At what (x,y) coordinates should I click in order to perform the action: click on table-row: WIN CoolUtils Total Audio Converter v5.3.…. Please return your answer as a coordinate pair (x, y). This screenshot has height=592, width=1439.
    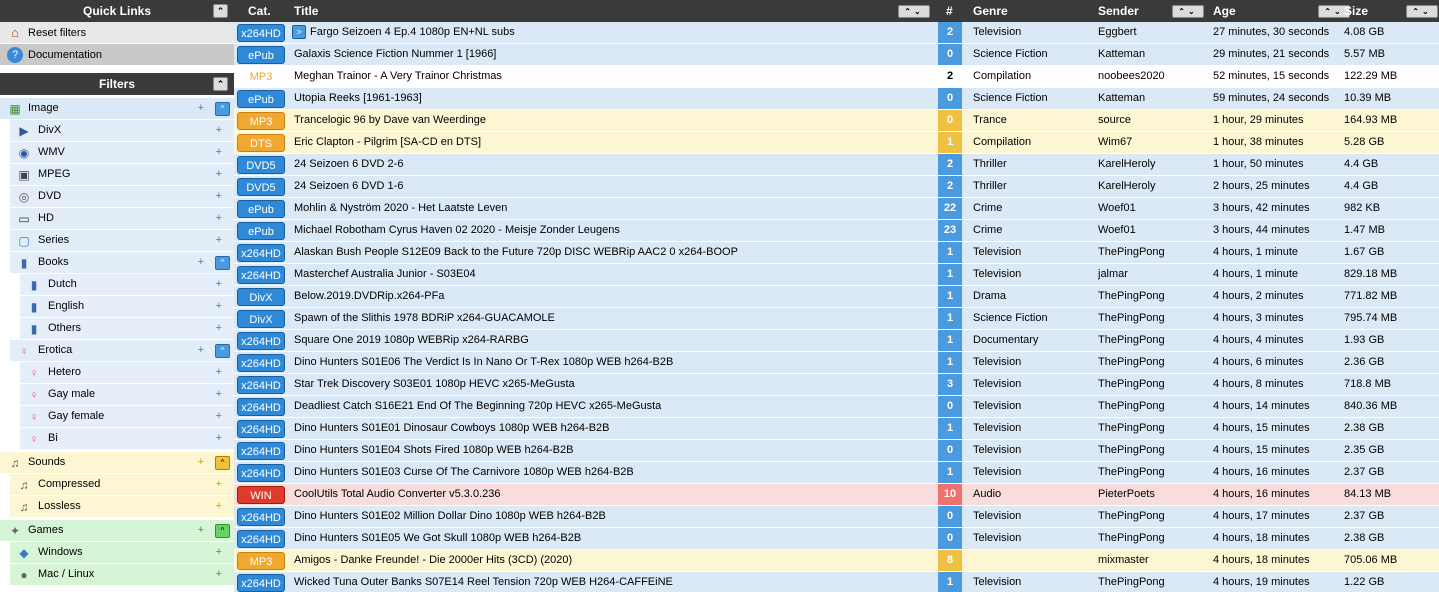
    Looking at the image, I should click on (836, 495).